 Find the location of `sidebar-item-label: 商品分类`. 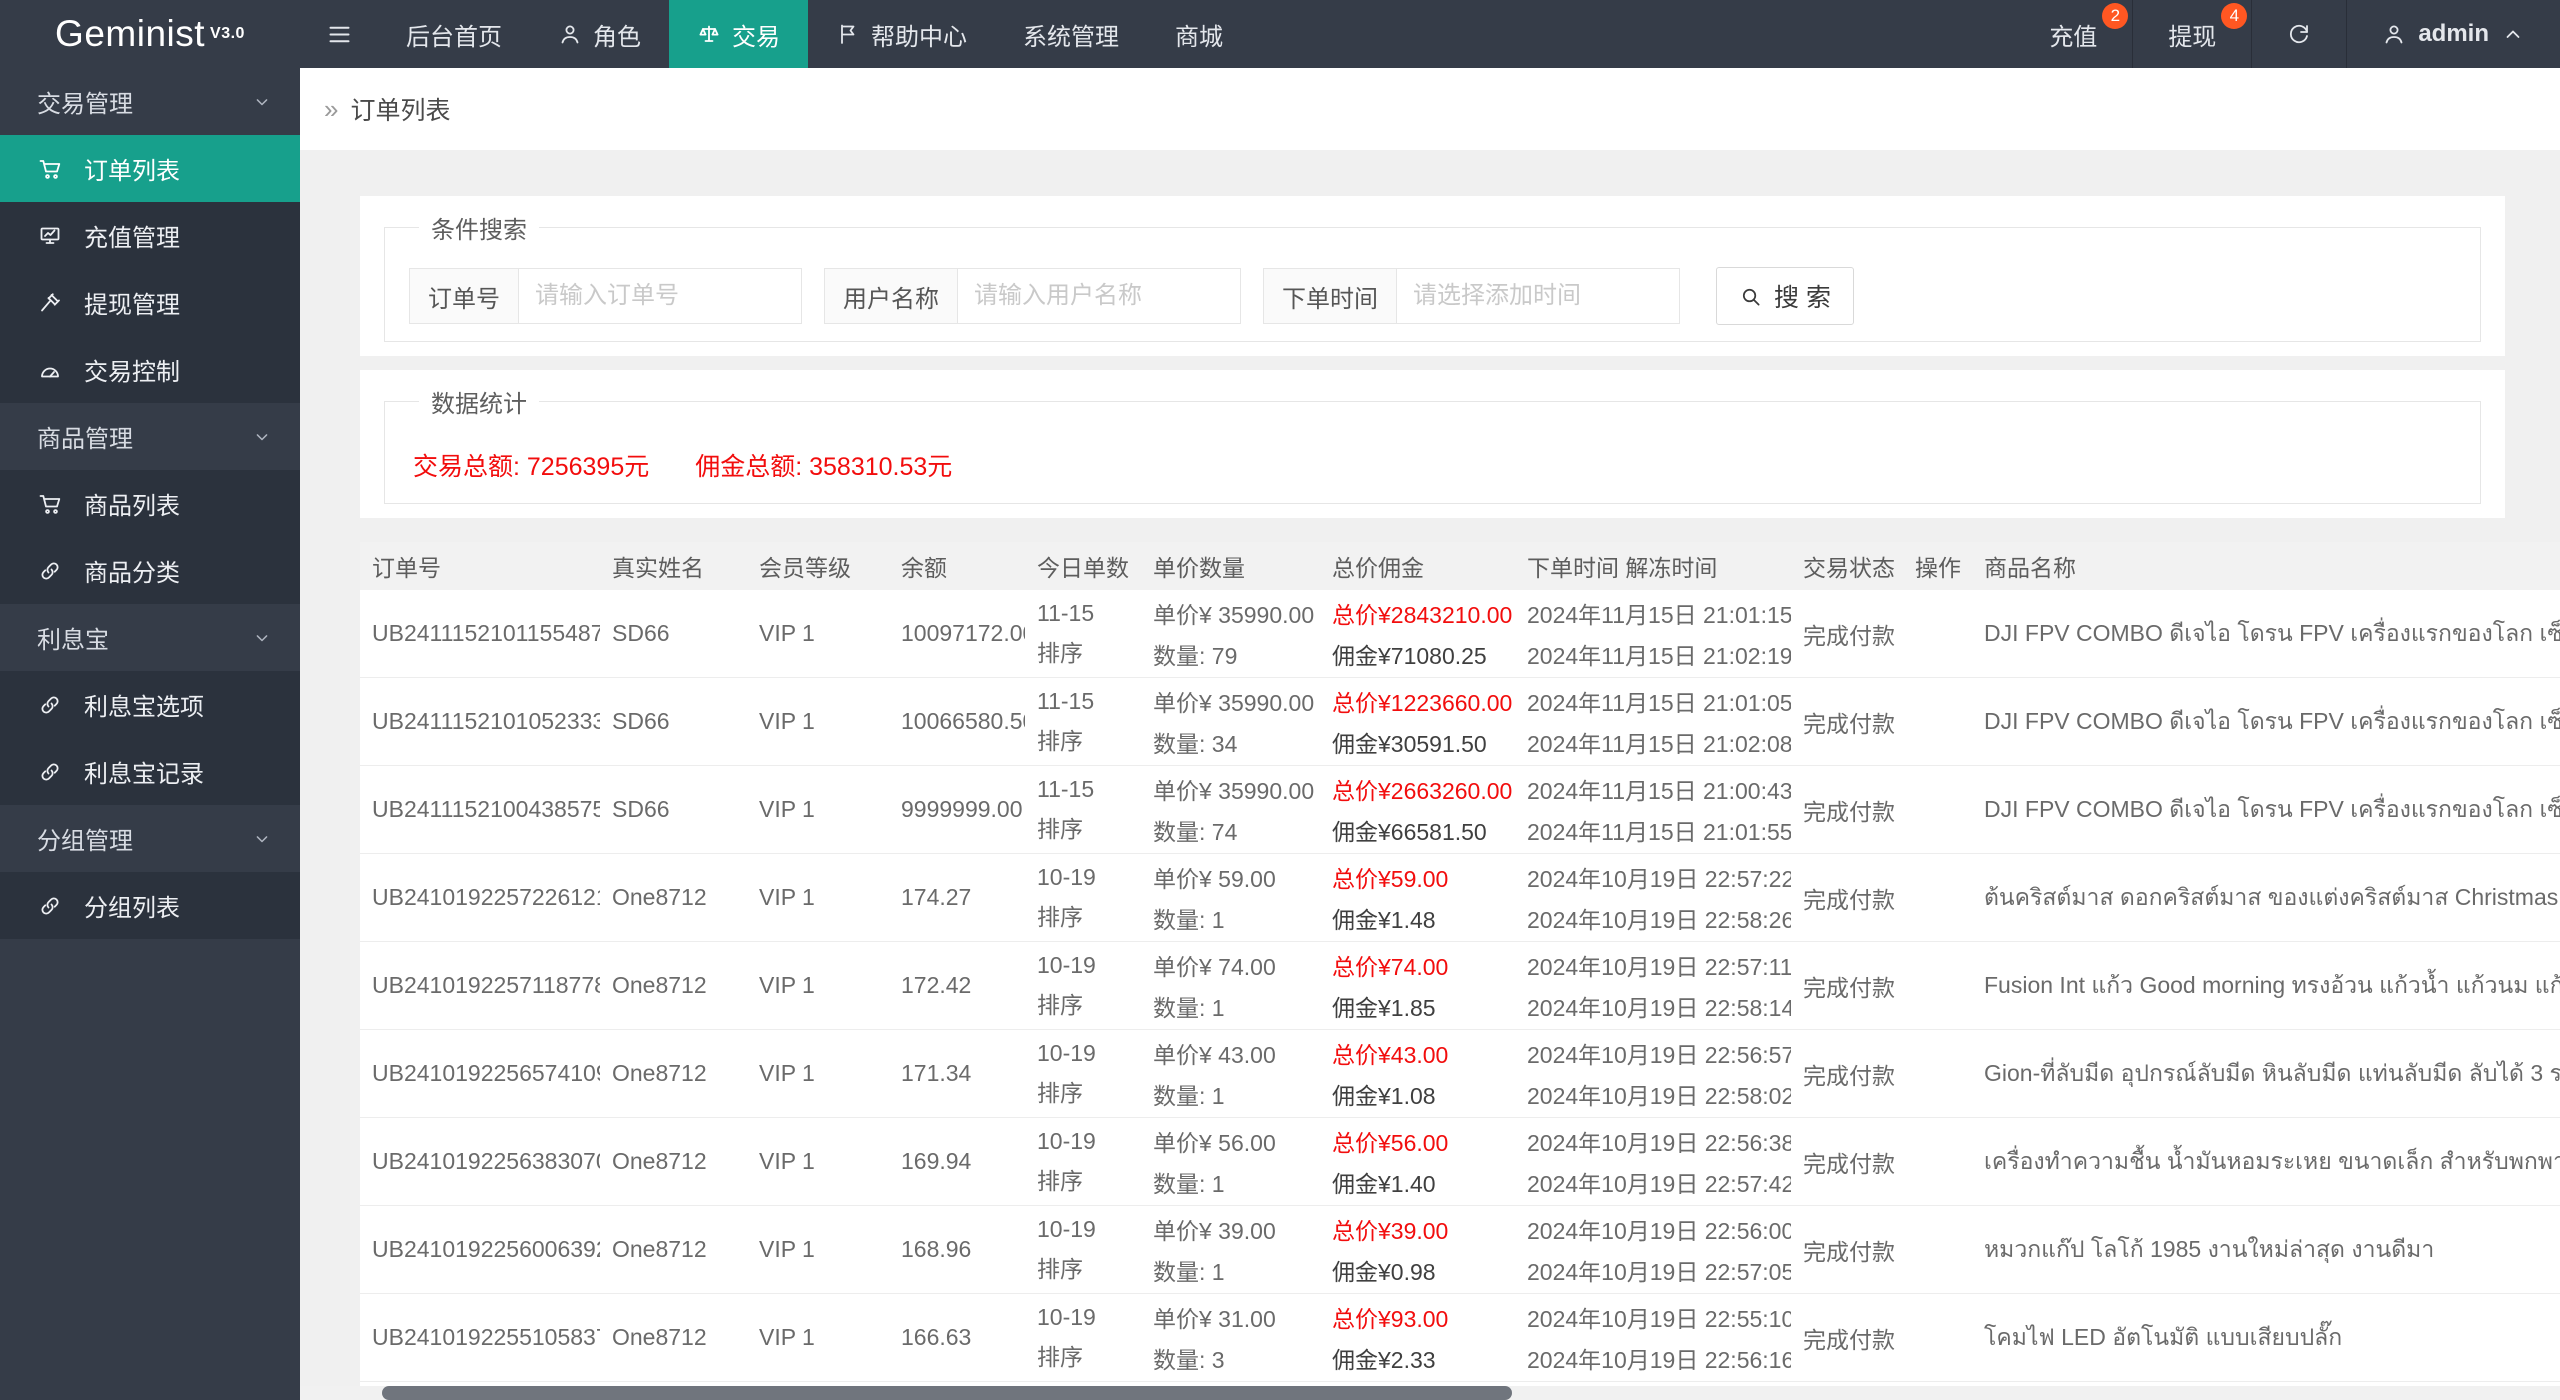

sidebar-item-label: 商品分类 is located at coordinates (132, 573).